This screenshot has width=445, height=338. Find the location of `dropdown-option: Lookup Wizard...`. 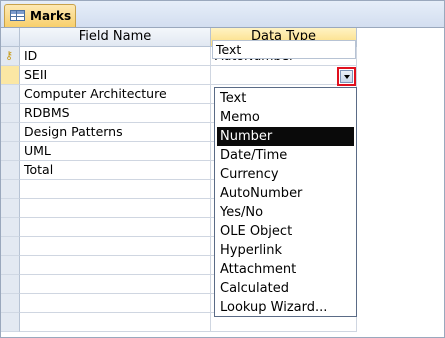

dropdown-option: Lookup Wizard... is located at coordinates (285, 307).